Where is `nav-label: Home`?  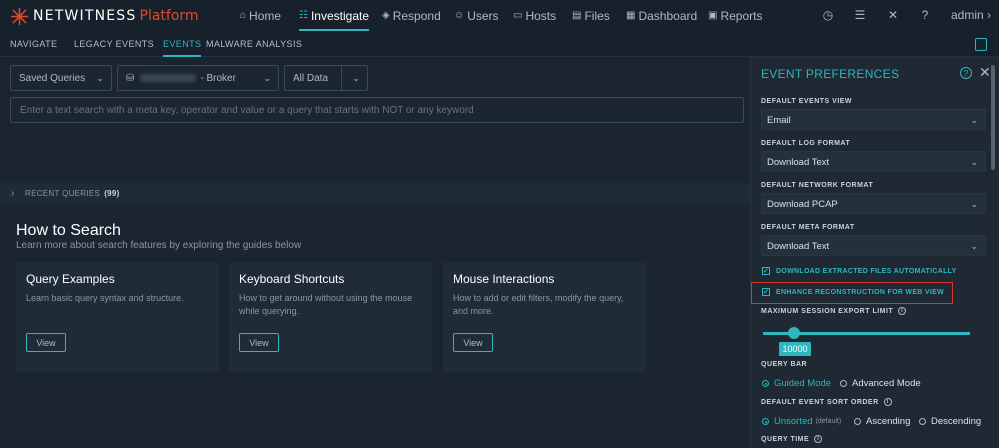
nav-label: Home is located at coordinates (265, 15).